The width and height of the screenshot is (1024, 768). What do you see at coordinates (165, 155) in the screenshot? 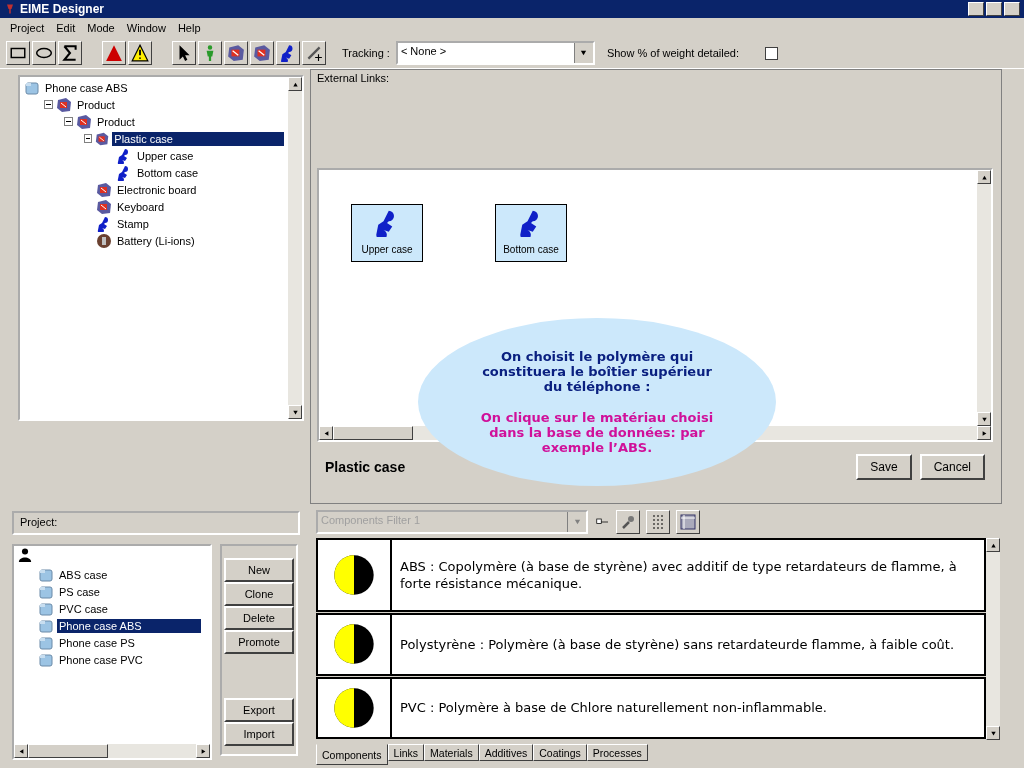
I see `tree-item: Upper case` at bounding box center [165, 155].